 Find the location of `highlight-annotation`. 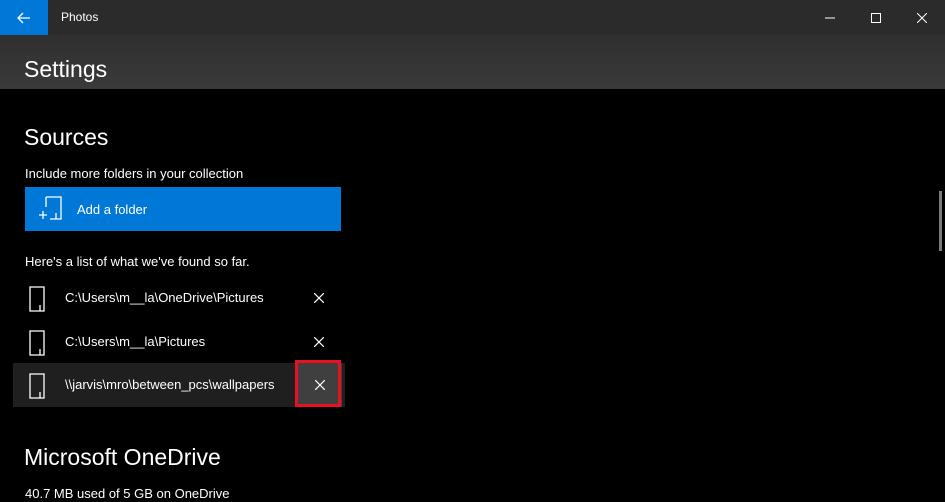

highlight-annotation is located at coordinates (318, 383).